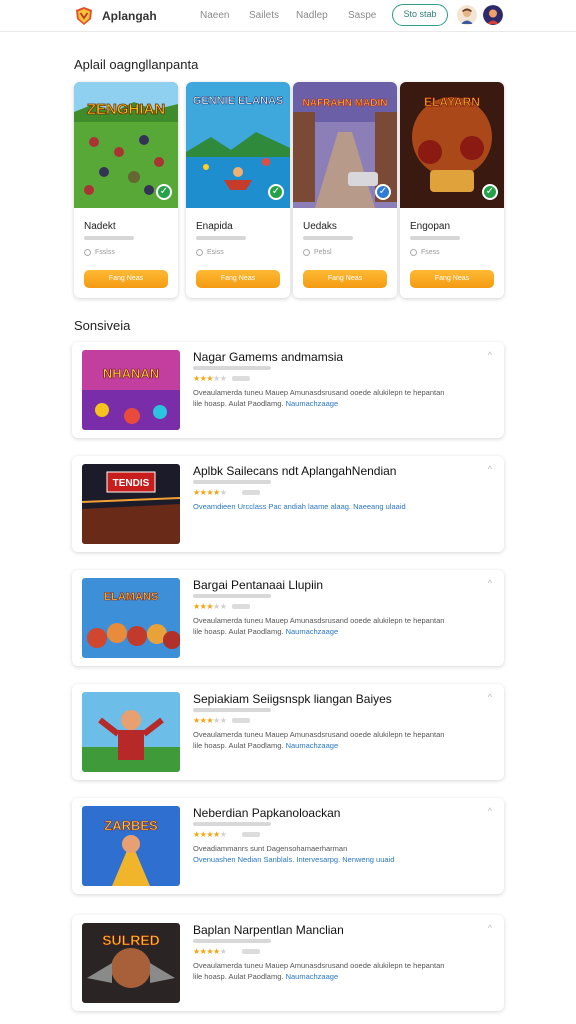 This screenshot has width=576, height=1024. Describe the element at coordinates (126, 109) in the screenshot. I see `game-art-title: ZENGHIAN` at that location.